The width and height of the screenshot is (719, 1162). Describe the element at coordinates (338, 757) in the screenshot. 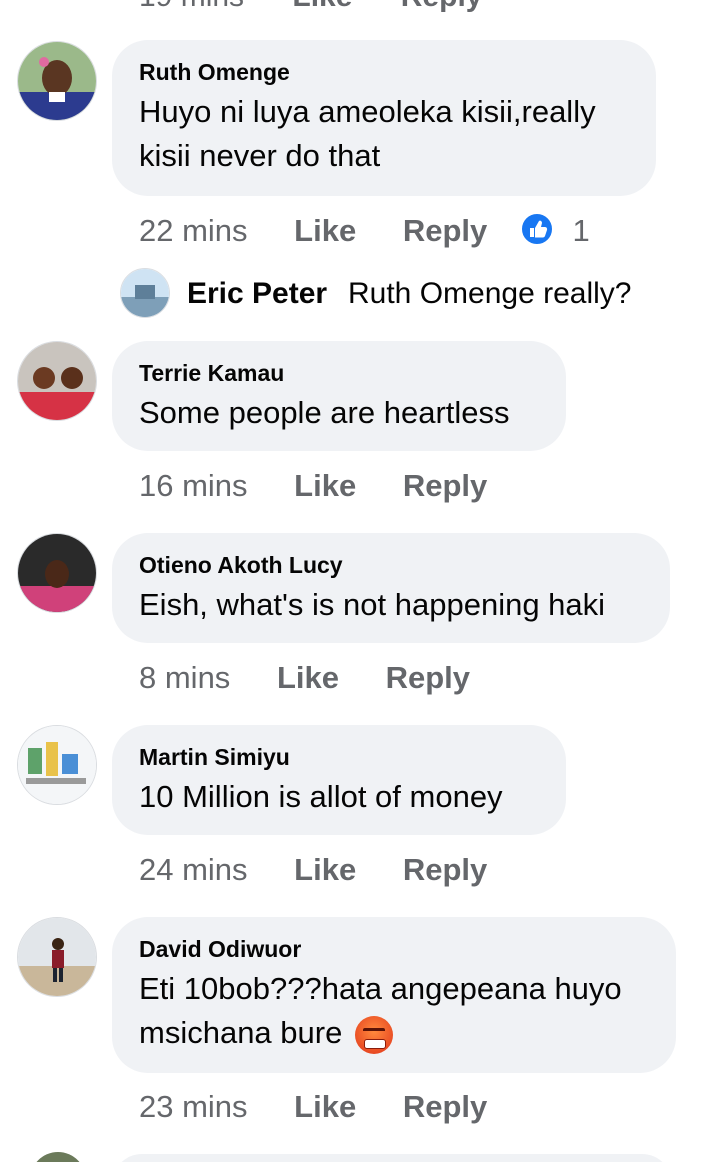

I see `comment-author: Martin Simiyu` at that location.